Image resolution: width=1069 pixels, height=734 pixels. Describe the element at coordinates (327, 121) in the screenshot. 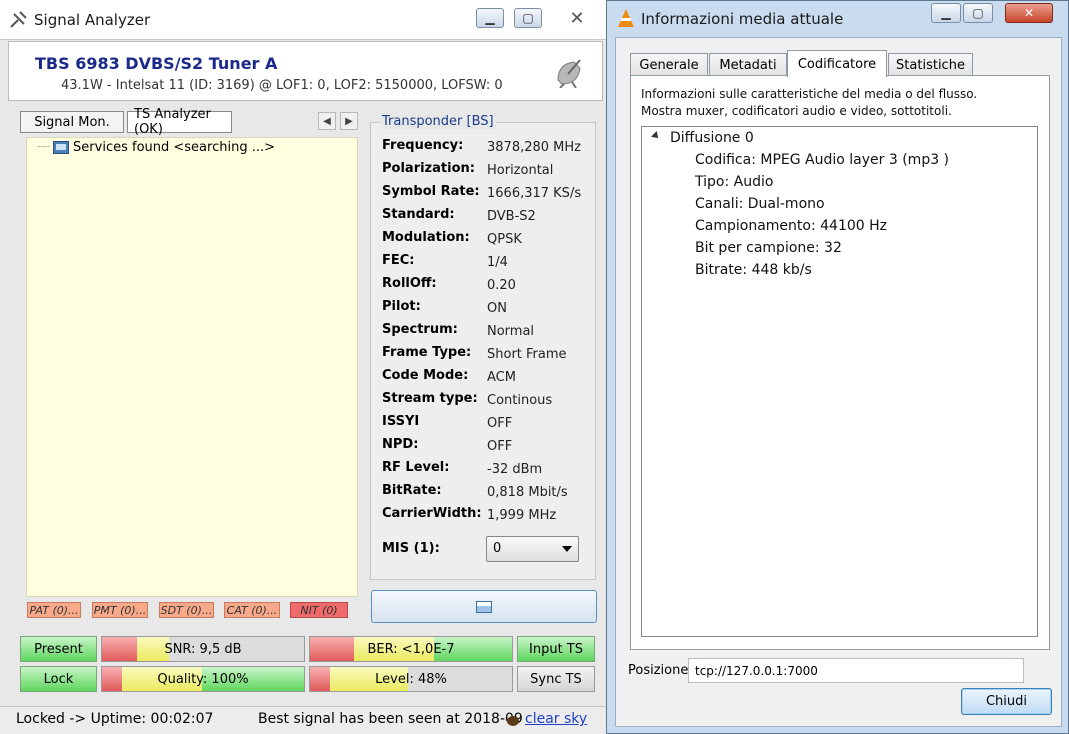

I see `tab-scroll-left-icon: ◀` at that location.